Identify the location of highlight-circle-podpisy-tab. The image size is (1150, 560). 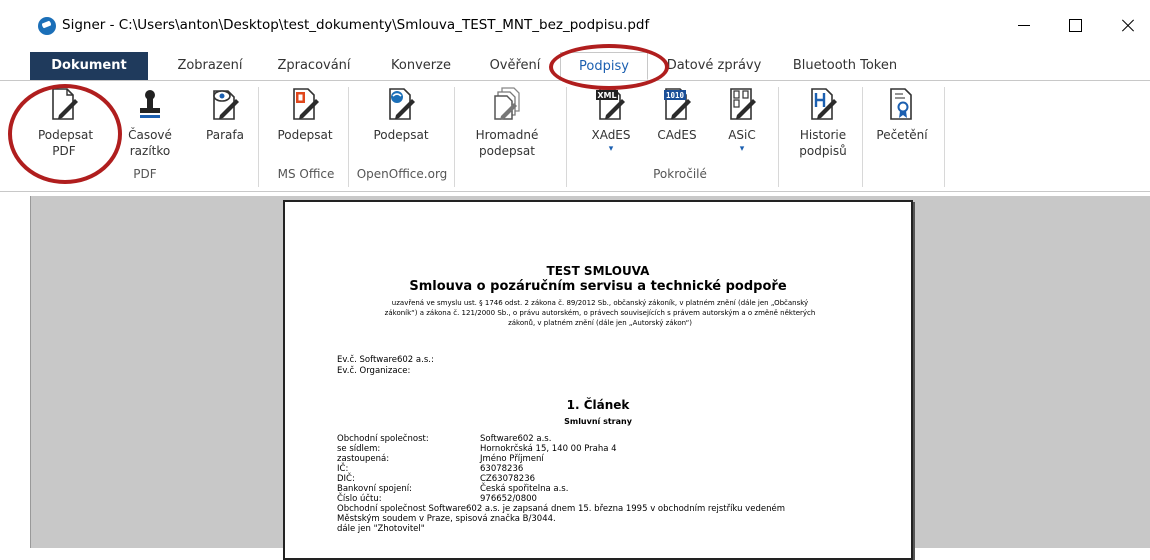
(609, 67).